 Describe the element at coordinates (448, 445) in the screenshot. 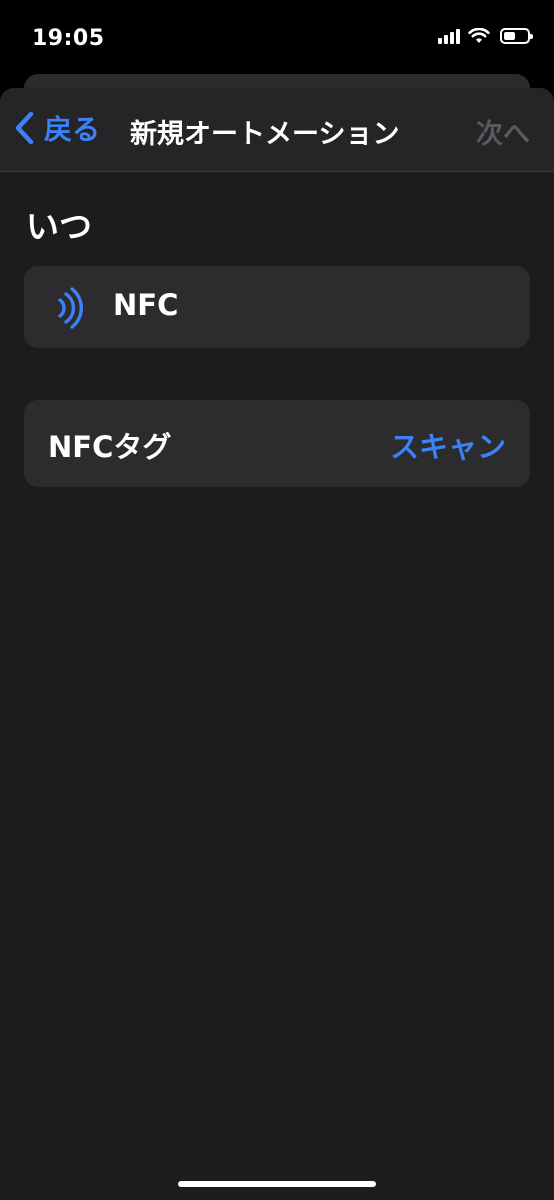

I see `scan-button: スキャン` at that location.